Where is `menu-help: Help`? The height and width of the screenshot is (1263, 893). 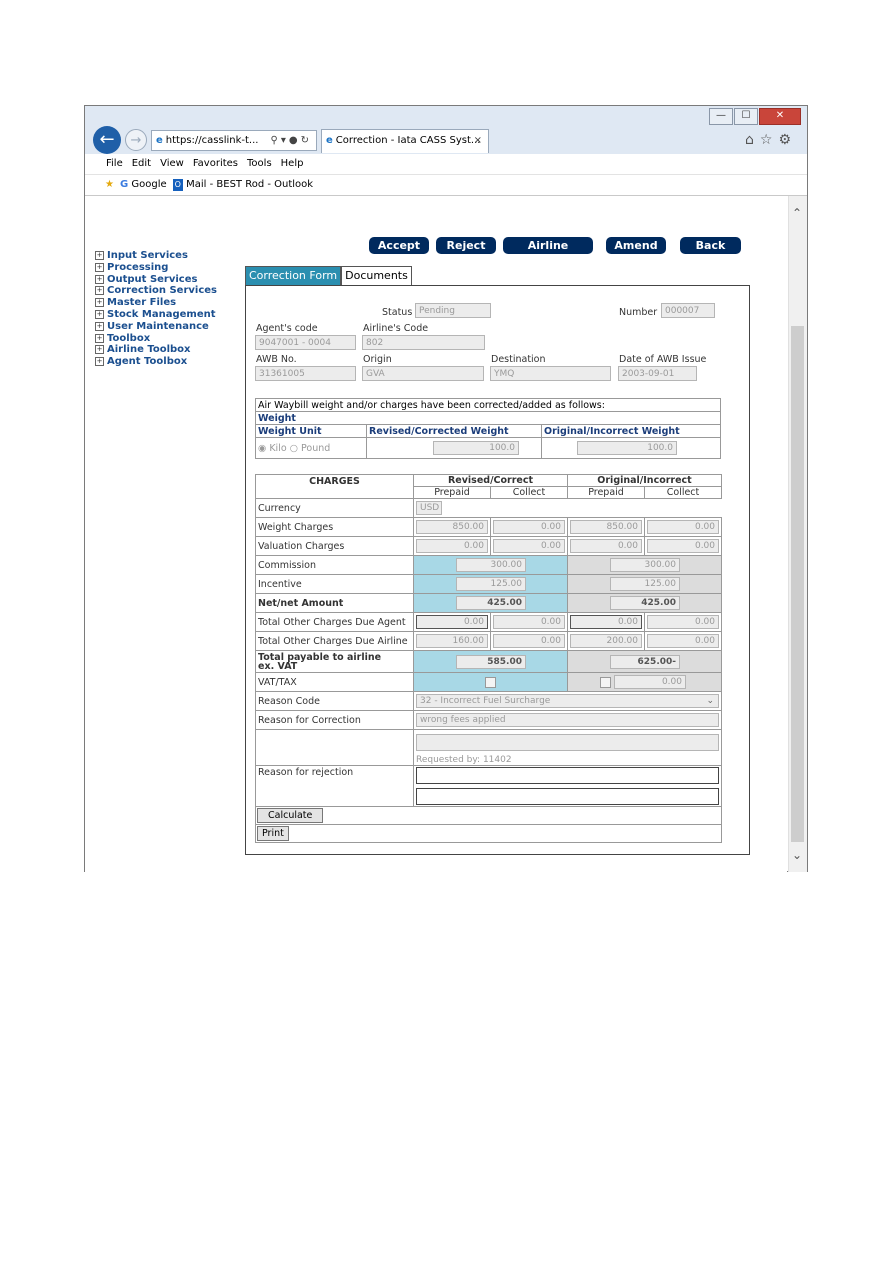
menu-help: Help is located at coordinates (292, 163).